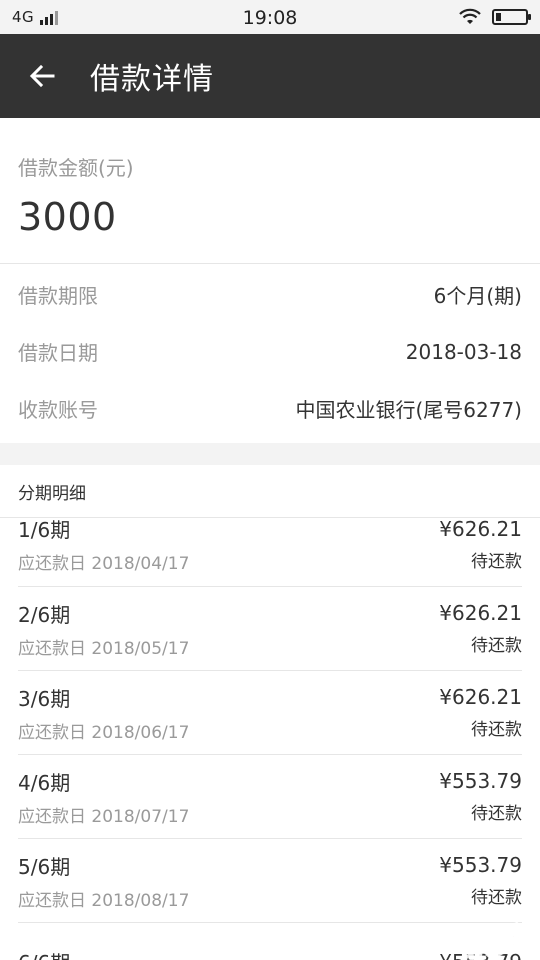  Describe the element at coordinates (270, 76) in the screenshot. I see `app-bar: 借款详情` at that location.